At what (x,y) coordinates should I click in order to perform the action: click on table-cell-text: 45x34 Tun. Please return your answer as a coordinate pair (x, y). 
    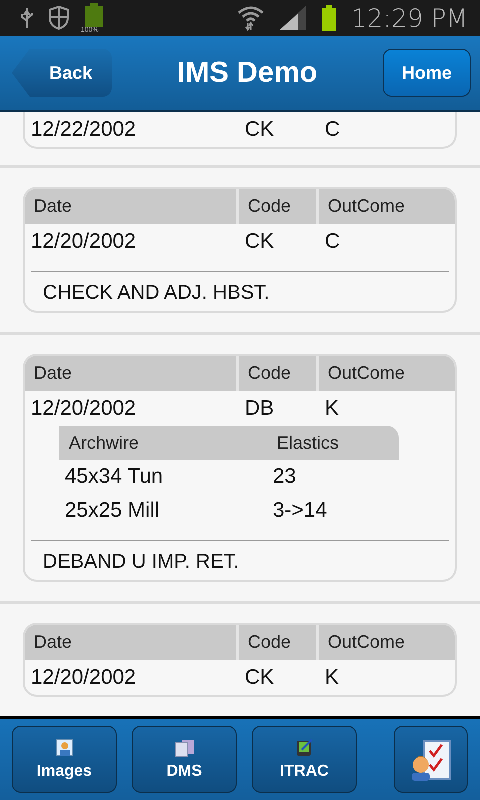
    Looking at the image, I should click on (114, 477).